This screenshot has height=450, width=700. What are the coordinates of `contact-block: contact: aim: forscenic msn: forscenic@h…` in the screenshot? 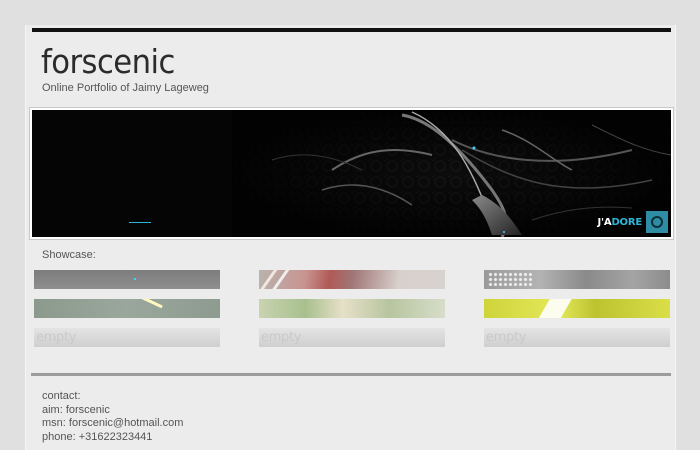 It's located at (112, 417).